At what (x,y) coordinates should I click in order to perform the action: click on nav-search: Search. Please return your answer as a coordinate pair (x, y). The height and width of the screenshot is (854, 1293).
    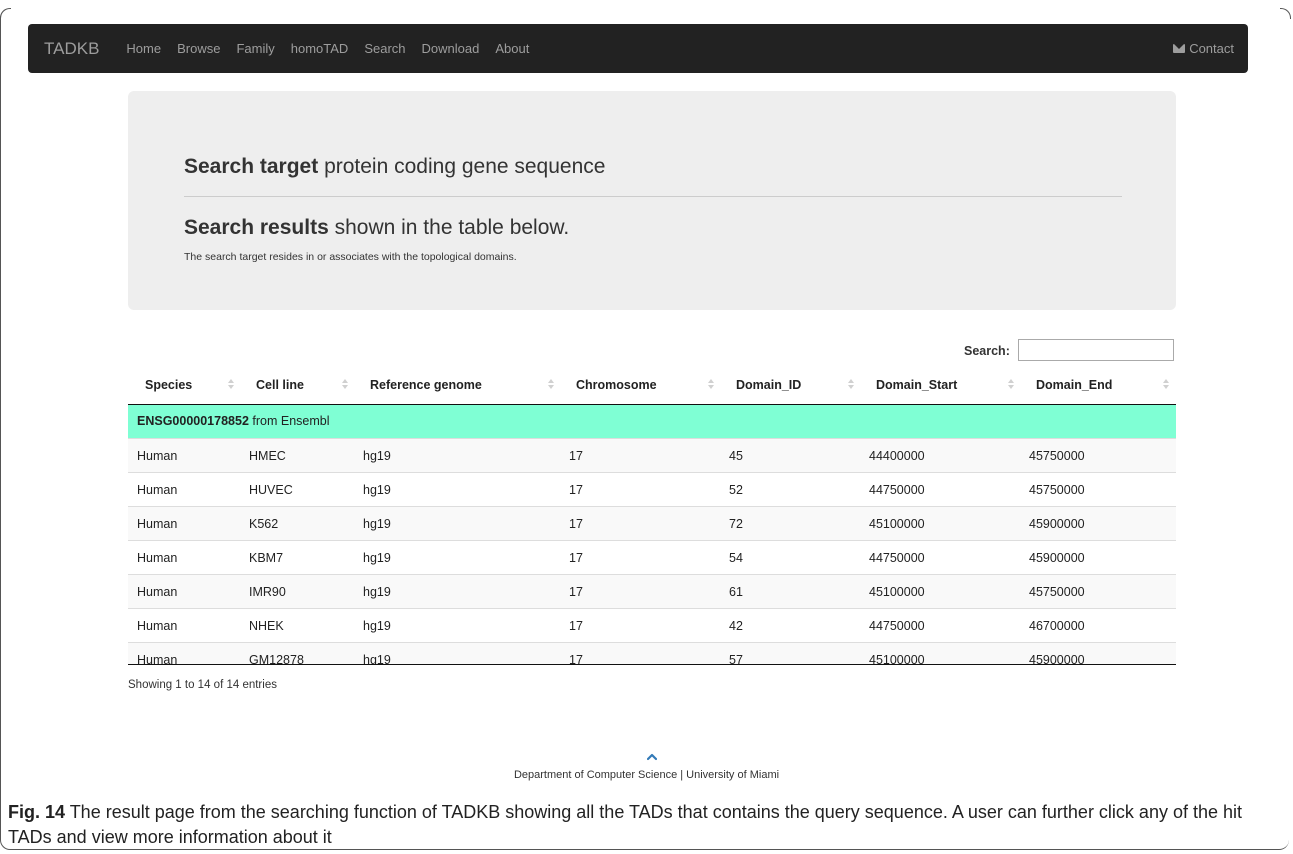
    Looking at the image, I should click on (384, 48).